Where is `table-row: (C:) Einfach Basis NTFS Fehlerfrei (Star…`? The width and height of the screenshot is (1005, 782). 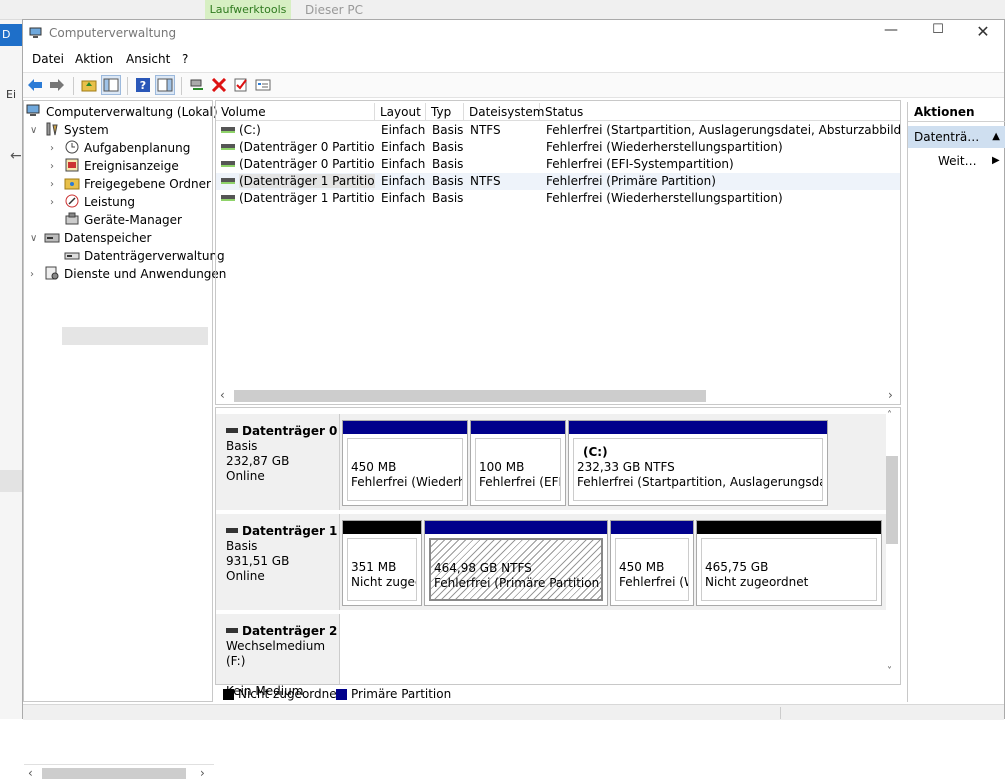 table-row: (C:) Einfach Basis NTFS Fehlerfrei (Star… is located at coordinates (558, 130).